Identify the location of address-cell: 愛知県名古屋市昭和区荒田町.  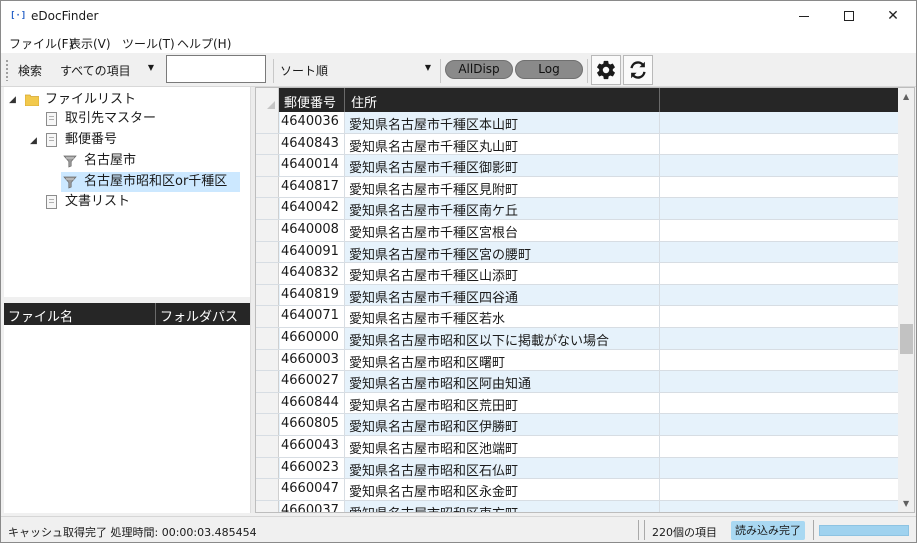
(433, 404).